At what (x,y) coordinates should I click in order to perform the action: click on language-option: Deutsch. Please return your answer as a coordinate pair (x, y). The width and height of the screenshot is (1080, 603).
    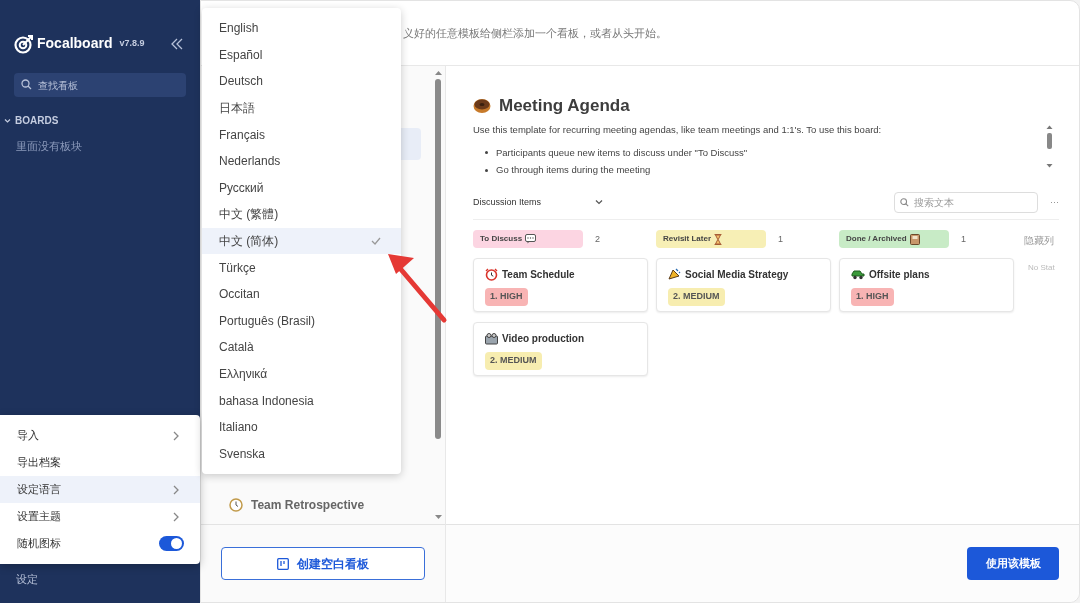
    Looking at the image, I should click on (301, 81).